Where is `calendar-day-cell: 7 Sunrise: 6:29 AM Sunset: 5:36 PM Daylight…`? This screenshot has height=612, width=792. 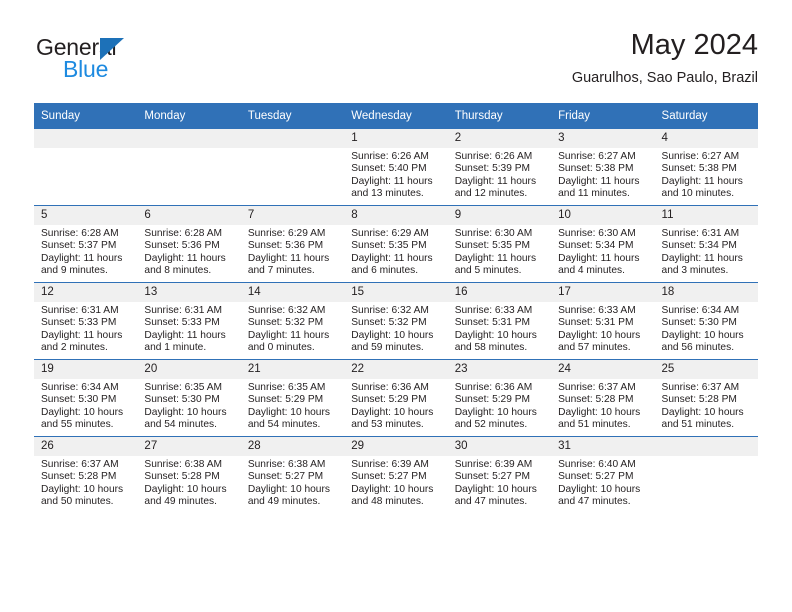
calendar-day-cell: 7 Sunrise: 6:29 AM Sunset: 5:36 PM Daylight… is located at coordinates (292, 244).